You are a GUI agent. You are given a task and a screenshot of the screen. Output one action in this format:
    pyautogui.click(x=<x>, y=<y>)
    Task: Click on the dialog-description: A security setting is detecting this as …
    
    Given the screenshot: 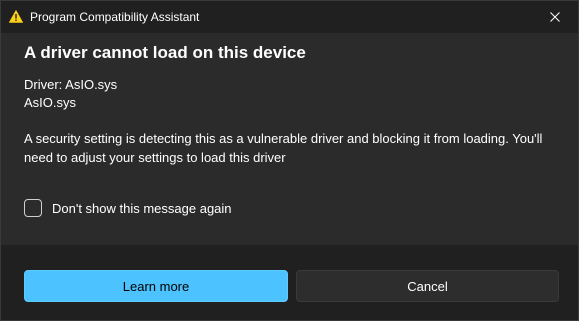 What is the action you would take?
    pyautogui.click(x=283, y=148)
    